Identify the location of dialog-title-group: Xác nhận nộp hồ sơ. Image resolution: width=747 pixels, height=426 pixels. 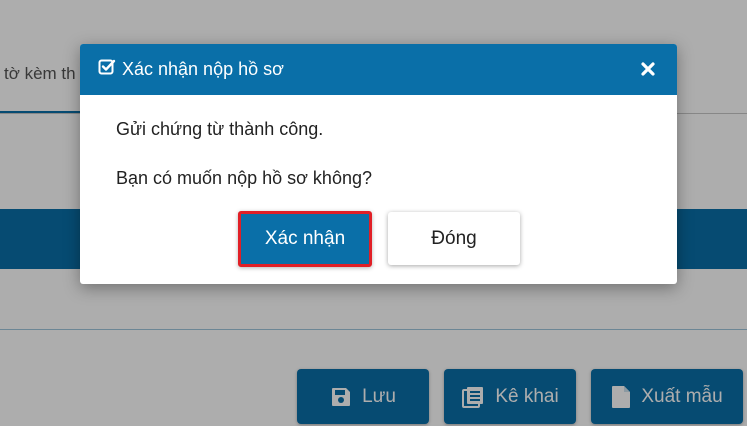
(191, 69).